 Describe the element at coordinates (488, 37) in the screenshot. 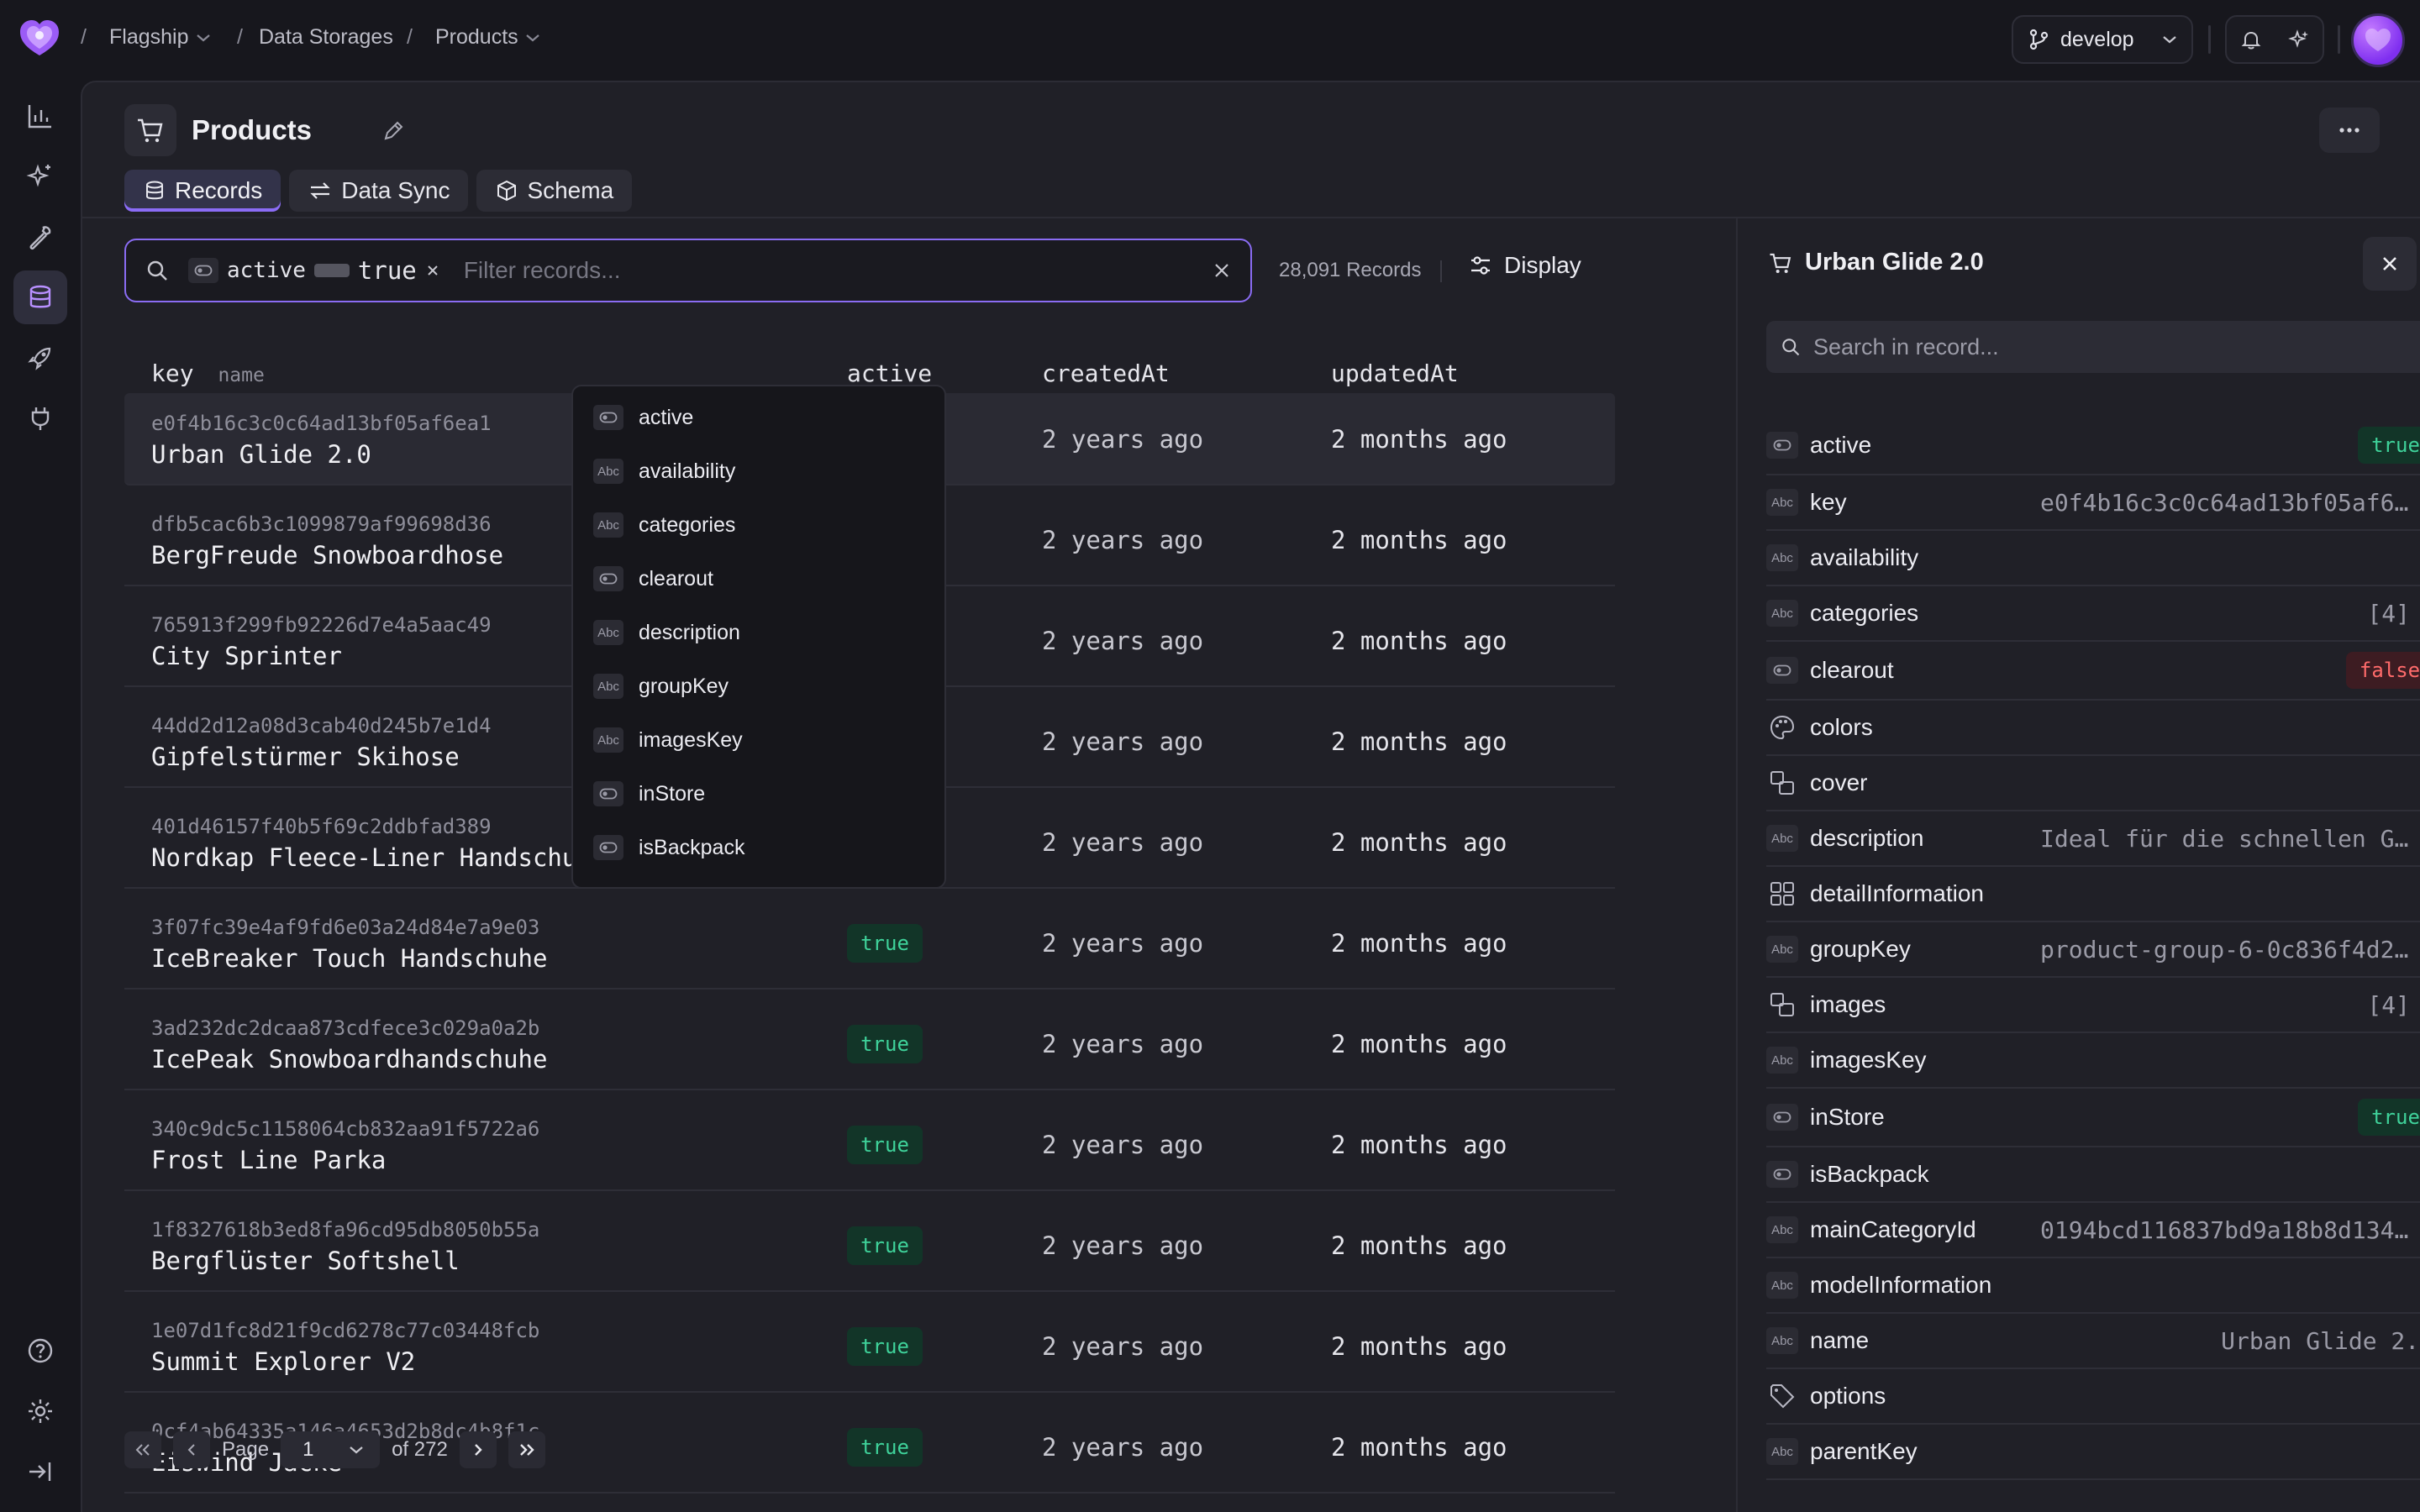

I see `breadcrumb-page: Products` at that location.